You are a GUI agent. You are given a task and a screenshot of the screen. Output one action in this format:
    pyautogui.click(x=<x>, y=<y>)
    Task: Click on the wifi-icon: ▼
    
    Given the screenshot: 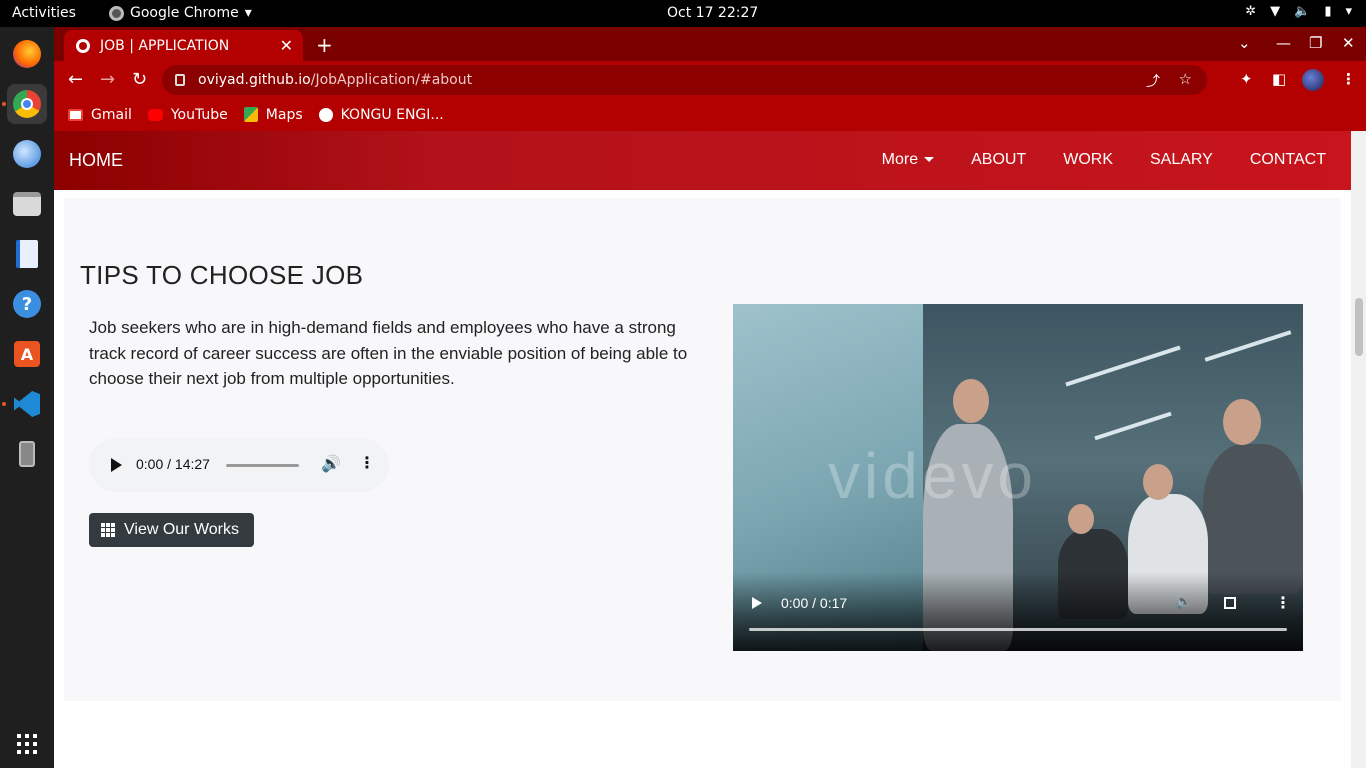 What is the action you would take?
    pyautogui.click(x=1275, y=11)
    